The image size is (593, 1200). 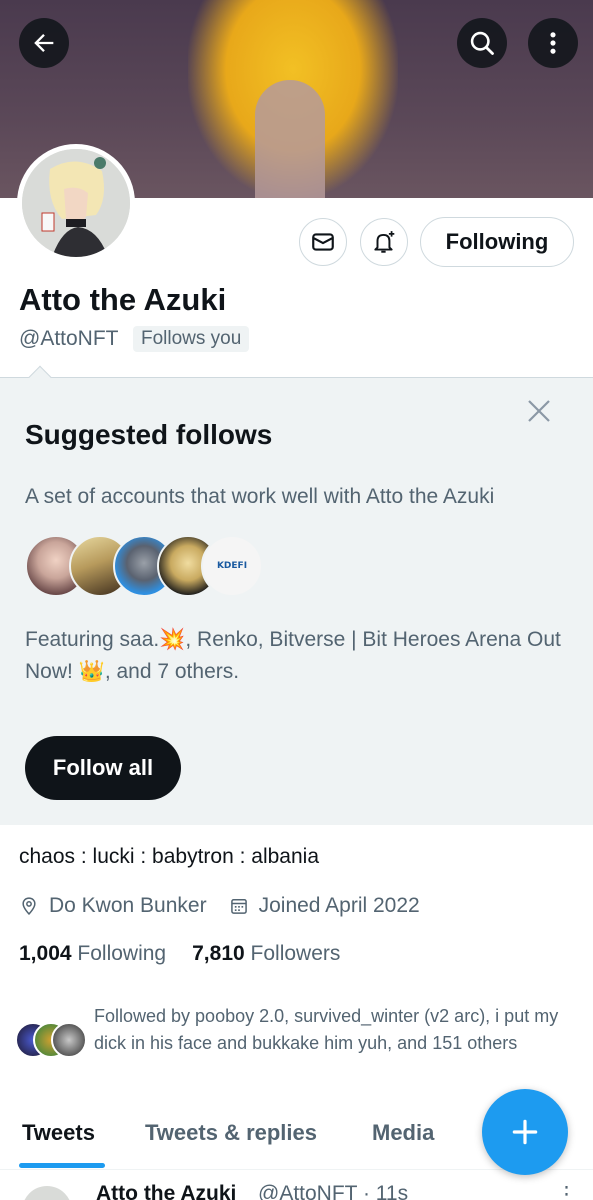 I want to click on following-count: 1,004, so click(x=45, y=953).